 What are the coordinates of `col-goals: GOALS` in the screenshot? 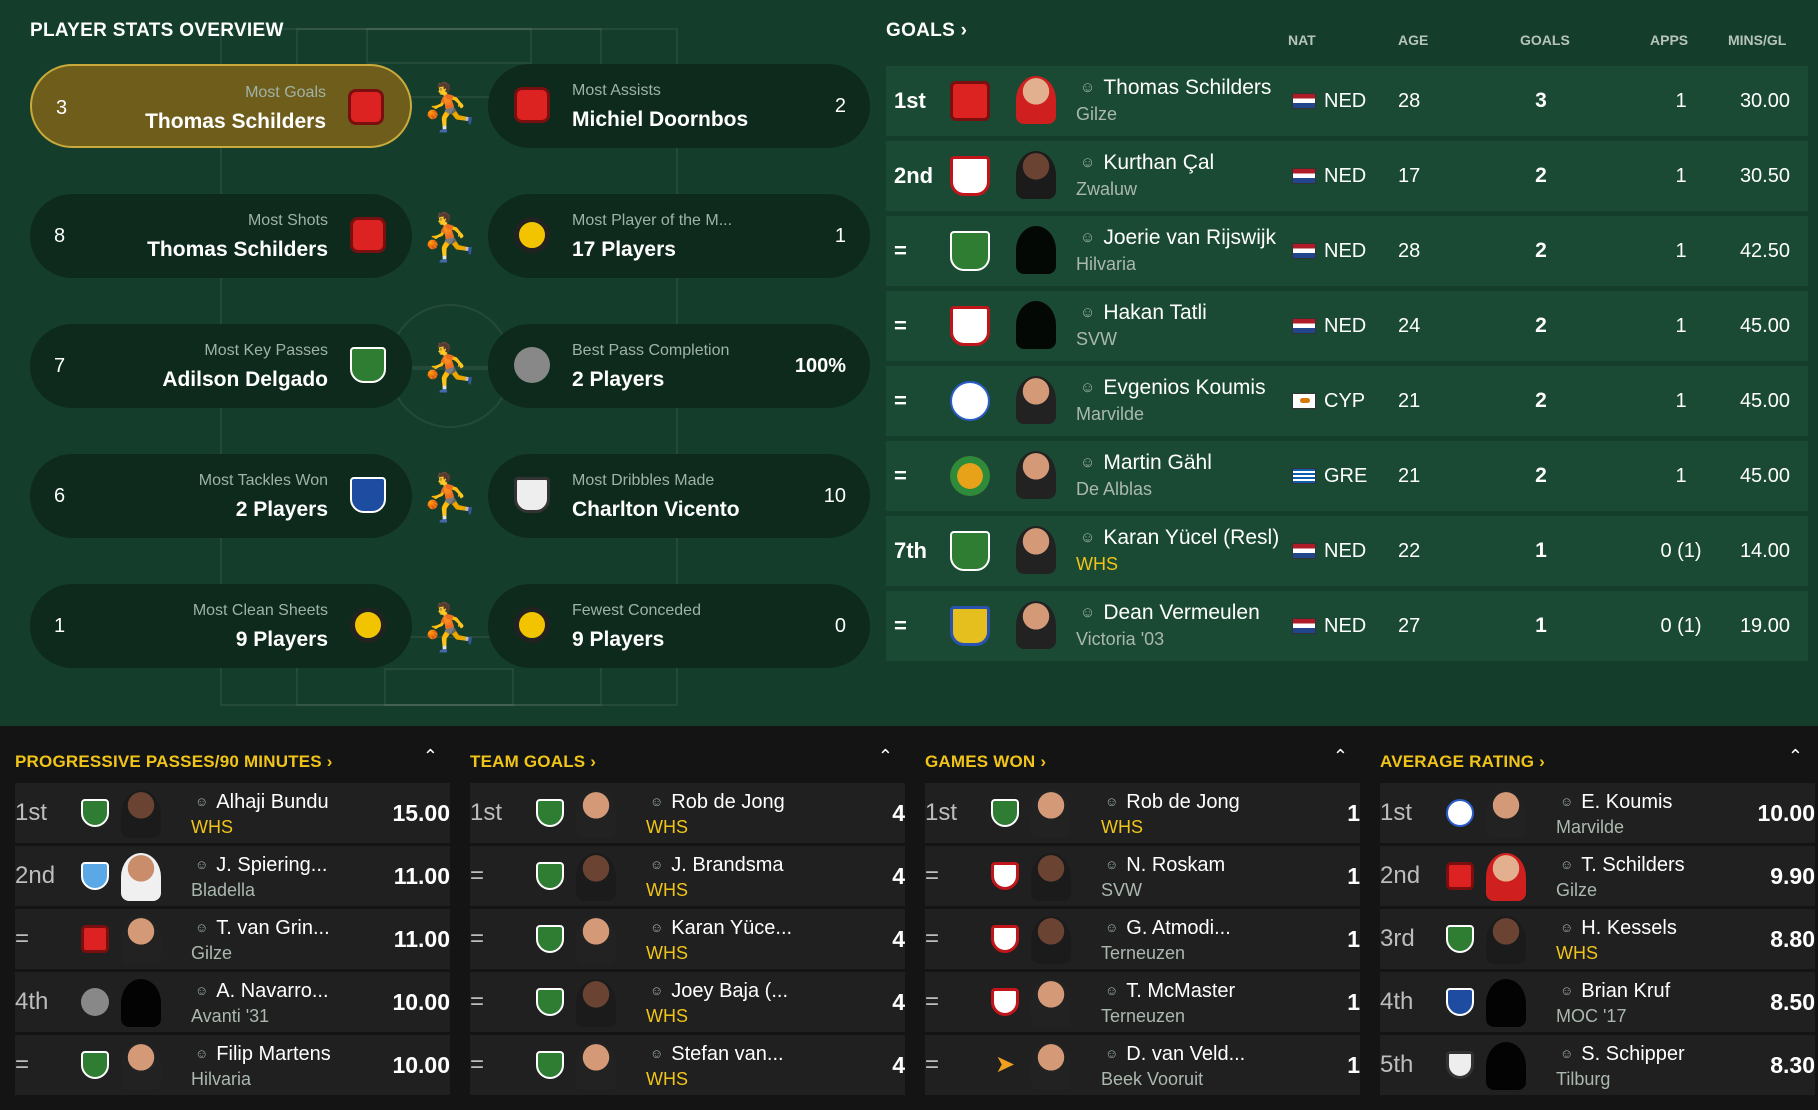 It's located at (1545, 40).